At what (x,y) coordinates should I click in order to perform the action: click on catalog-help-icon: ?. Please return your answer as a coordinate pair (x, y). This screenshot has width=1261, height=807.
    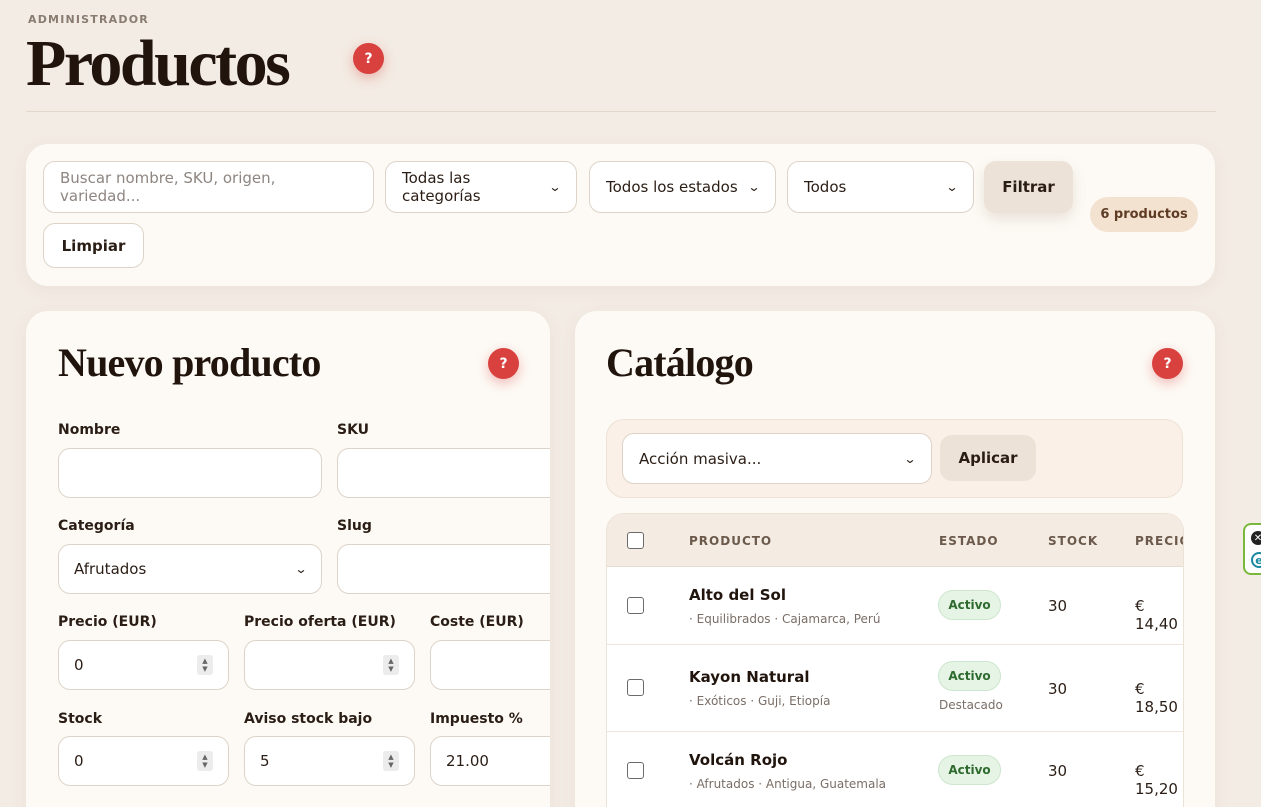
    Looking at the image, I should click on (1167, 363).